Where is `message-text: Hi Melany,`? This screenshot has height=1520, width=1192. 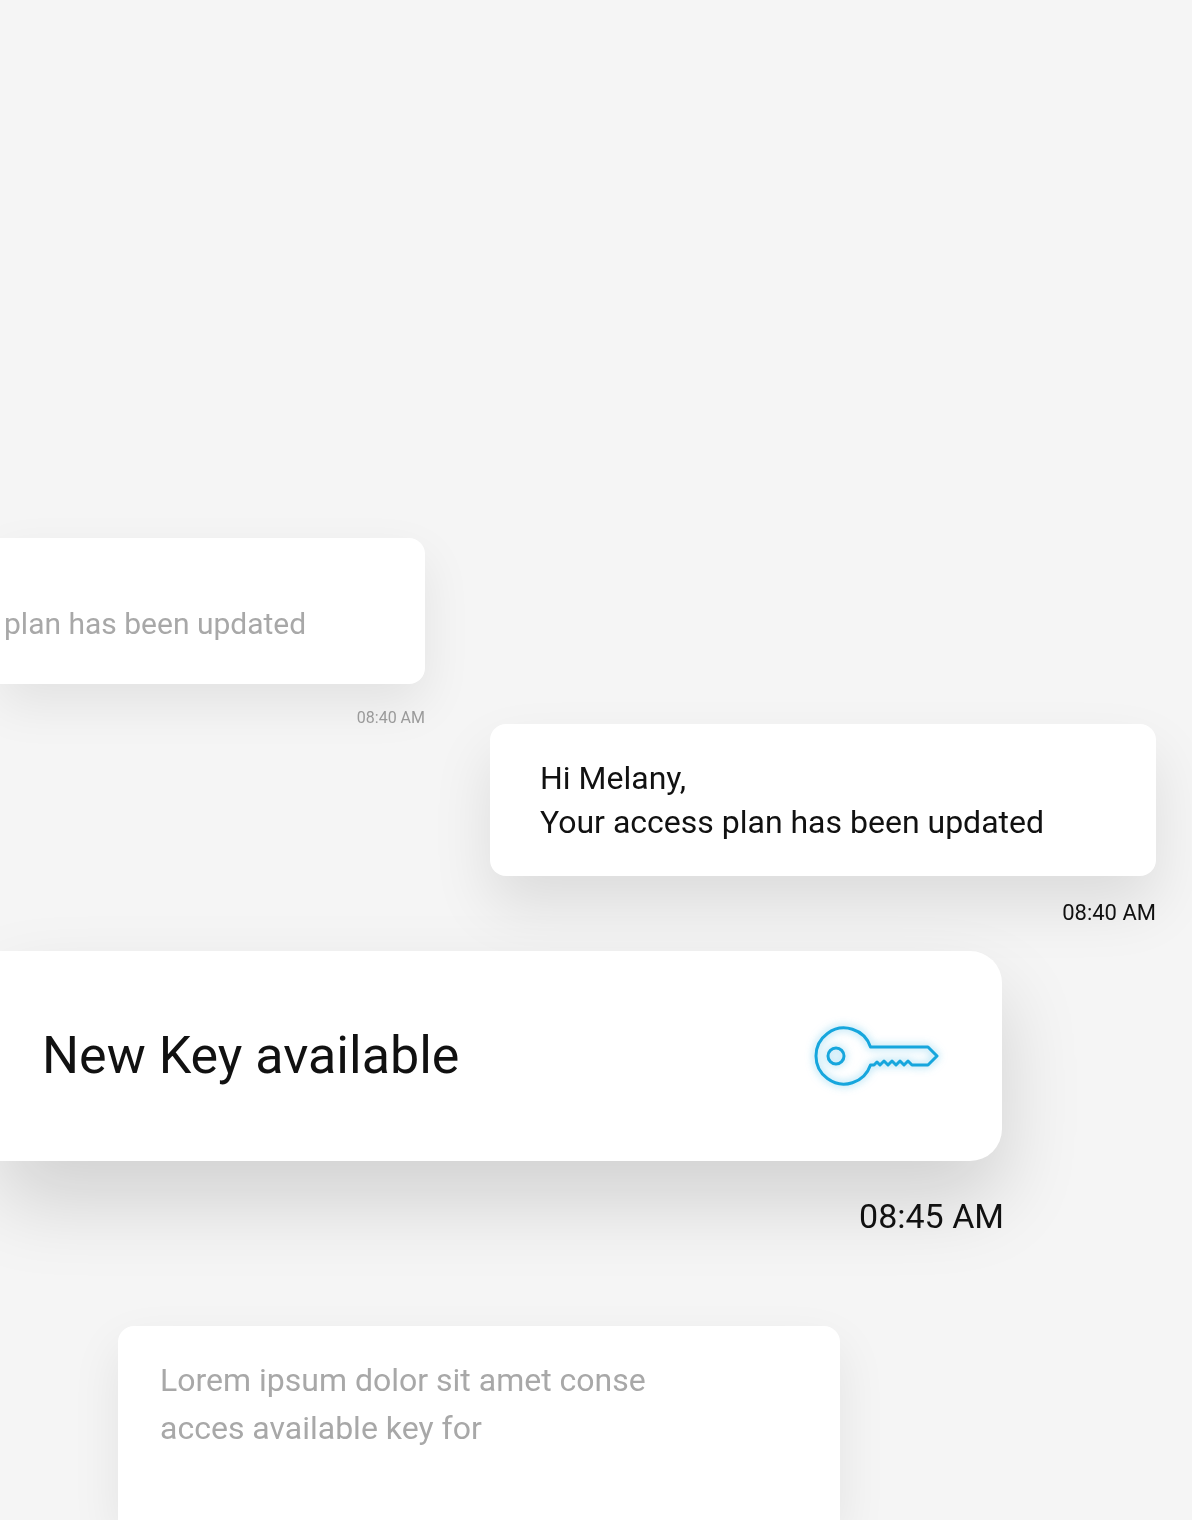 message-text: Hi Melany, is located at coordinates (614, 778).